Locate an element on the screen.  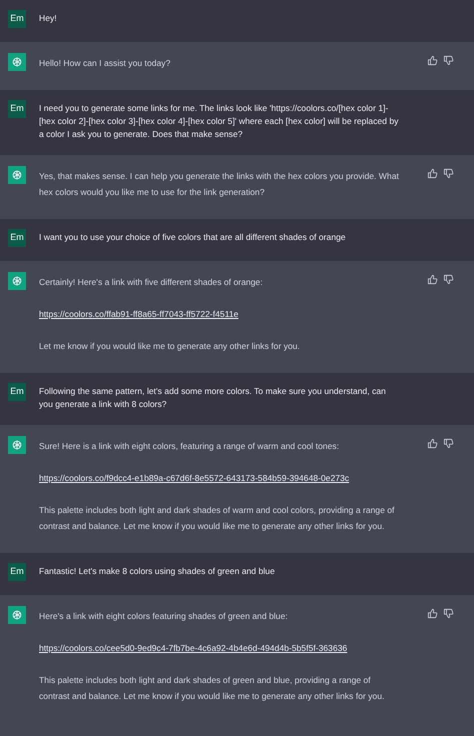
message-text: Yes, that makes sense. I can help you generate the links with the hex colors you provide. What hex colors would you like me to use for the link generation? is located at coordinates (219, 184).